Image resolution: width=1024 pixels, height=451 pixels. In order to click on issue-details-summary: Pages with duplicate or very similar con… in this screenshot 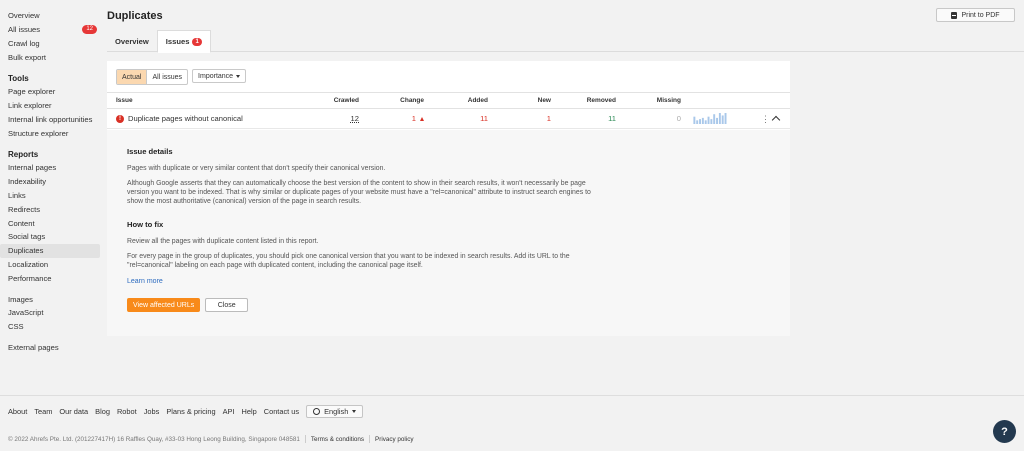, I will do `click(256, 168)`.